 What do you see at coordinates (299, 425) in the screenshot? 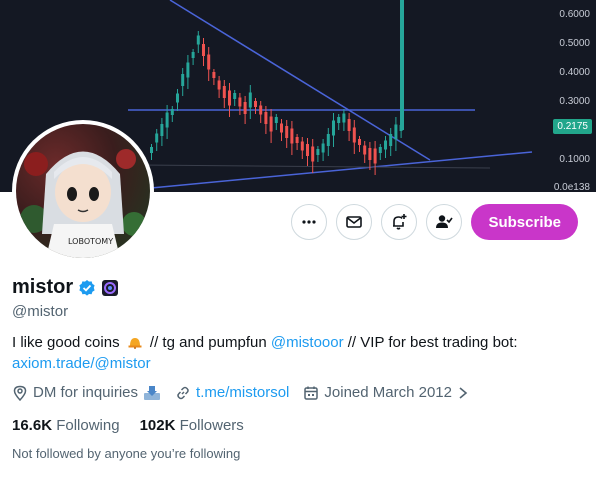
I see `follow-stats: 16.6K Following 102K Followers` at bounding box center [299, 425].